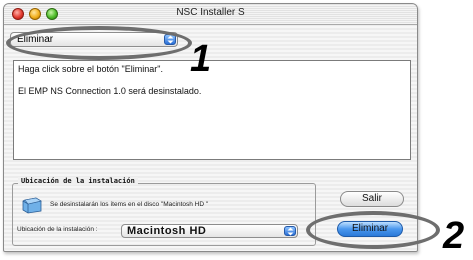  I want to click on action-popup: Eliminar, so click(94, 39).